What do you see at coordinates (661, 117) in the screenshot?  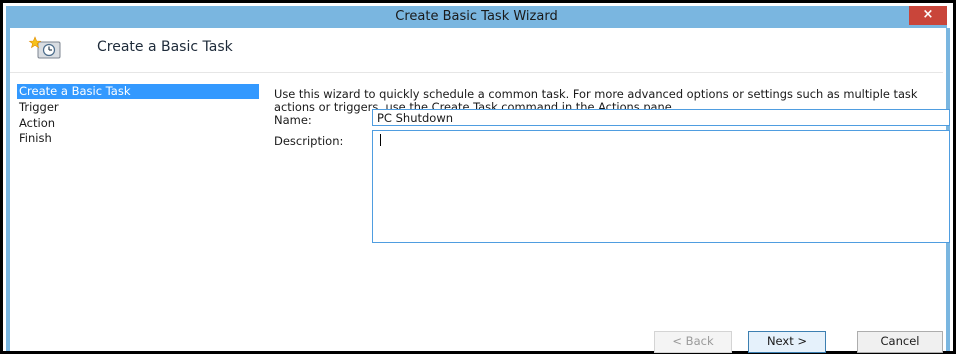 I see `name-field` at bounding box center [661, 117].